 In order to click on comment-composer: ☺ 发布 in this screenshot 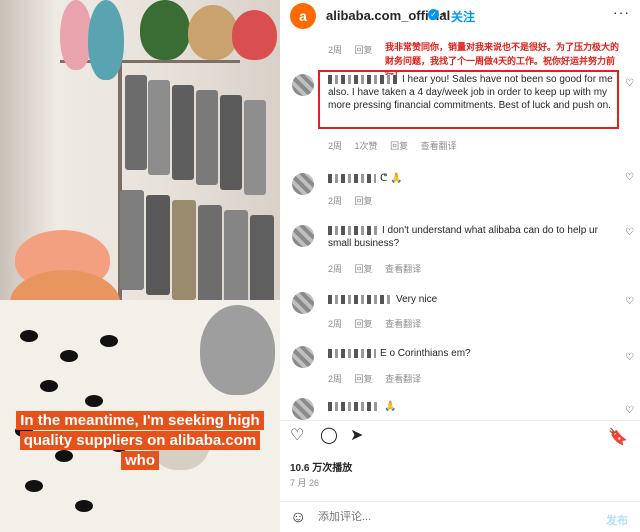, I will do `click(460, 516)`.